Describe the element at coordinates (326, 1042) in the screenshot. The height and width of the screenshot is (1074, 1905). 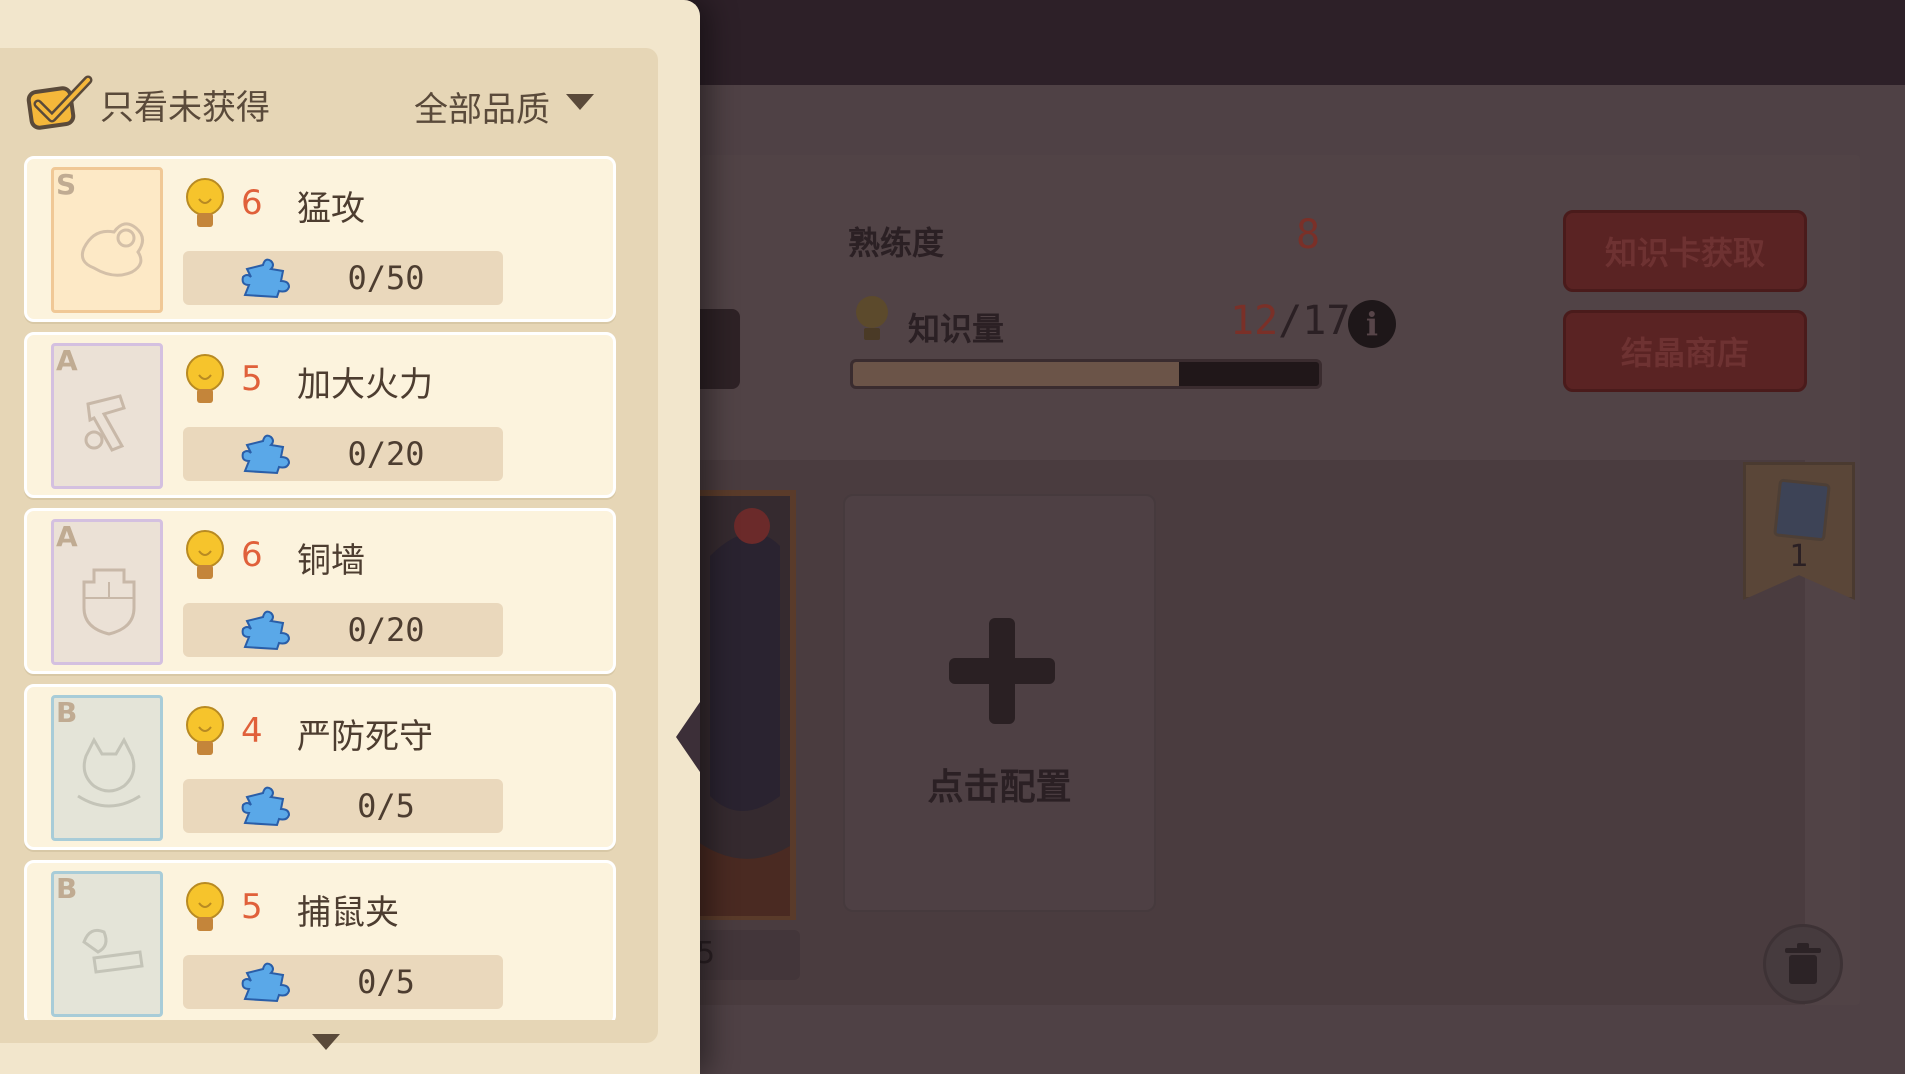
I see `scroll-down-icon` at that location.